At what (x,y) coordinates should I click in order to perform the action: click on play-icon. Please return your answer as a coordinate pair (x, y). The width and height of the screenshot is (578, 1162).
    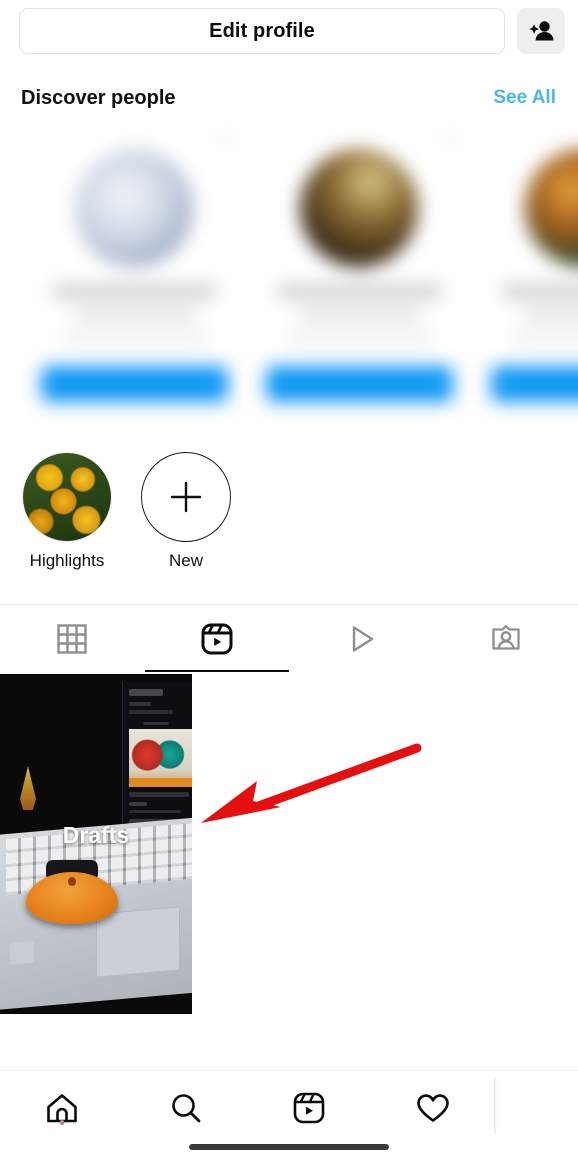
    Looking at the image, I should click on (363, 638).